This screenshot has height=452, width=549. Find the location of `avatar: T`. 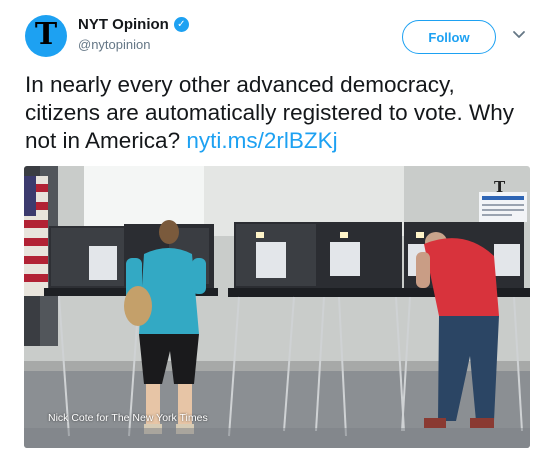

avatar: T is located at coordinates (46, 36).